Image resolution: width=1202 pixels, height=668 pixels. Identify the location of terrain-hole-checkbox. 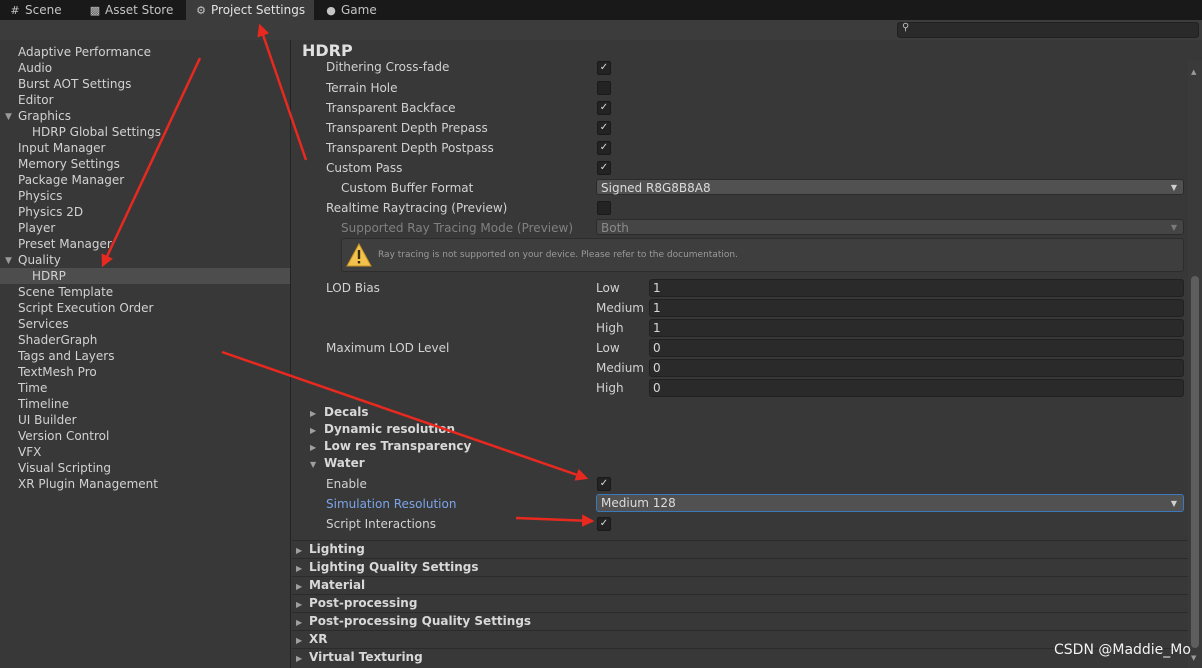
(604, 88).